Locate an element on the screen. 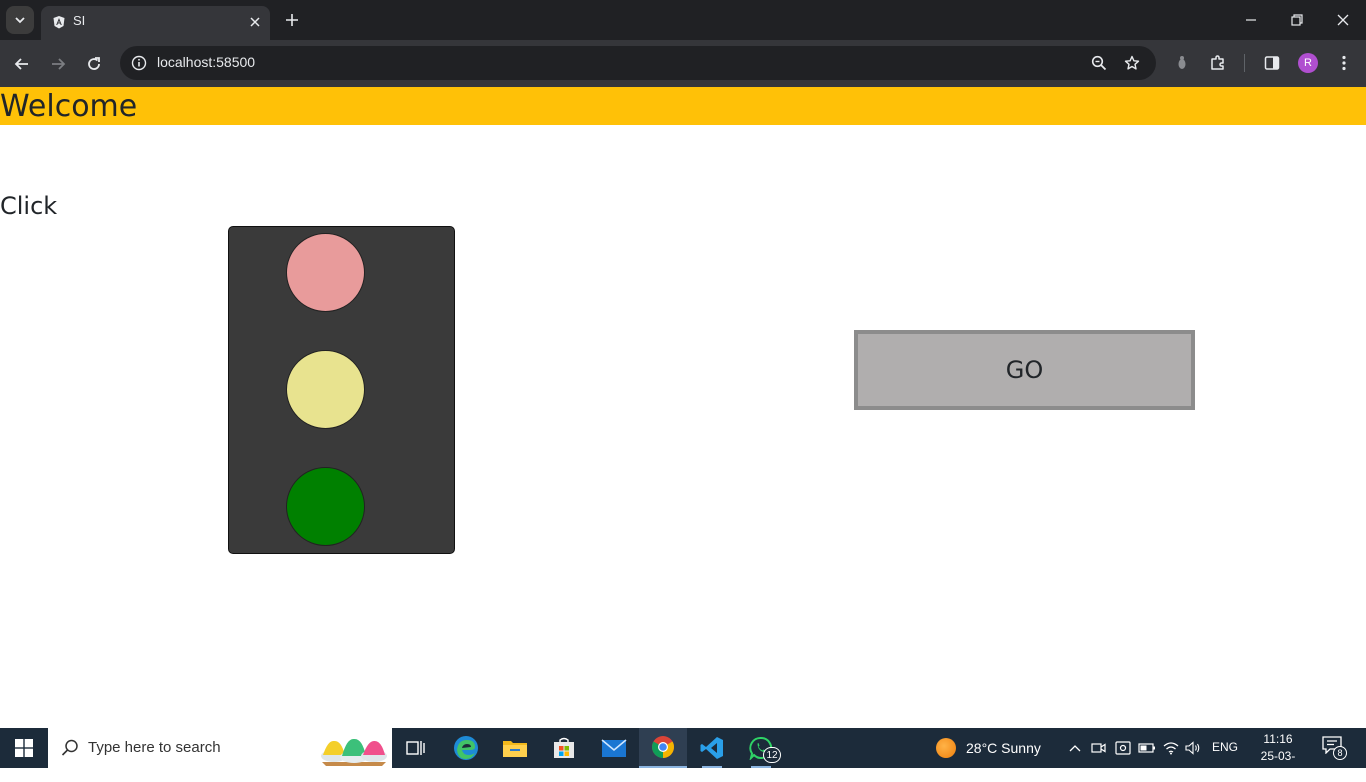 The image size is (1366, 782). folder-icon is located at coordinates (515, 749).